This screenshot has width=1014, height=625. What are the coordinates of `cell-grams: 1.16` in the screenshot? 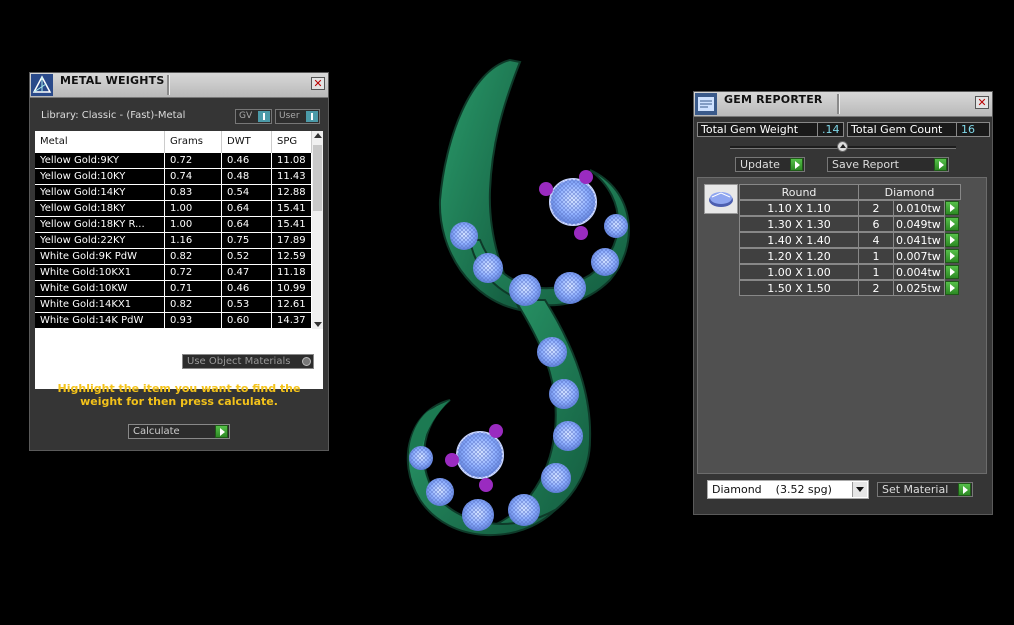 It's located at (193, 240).